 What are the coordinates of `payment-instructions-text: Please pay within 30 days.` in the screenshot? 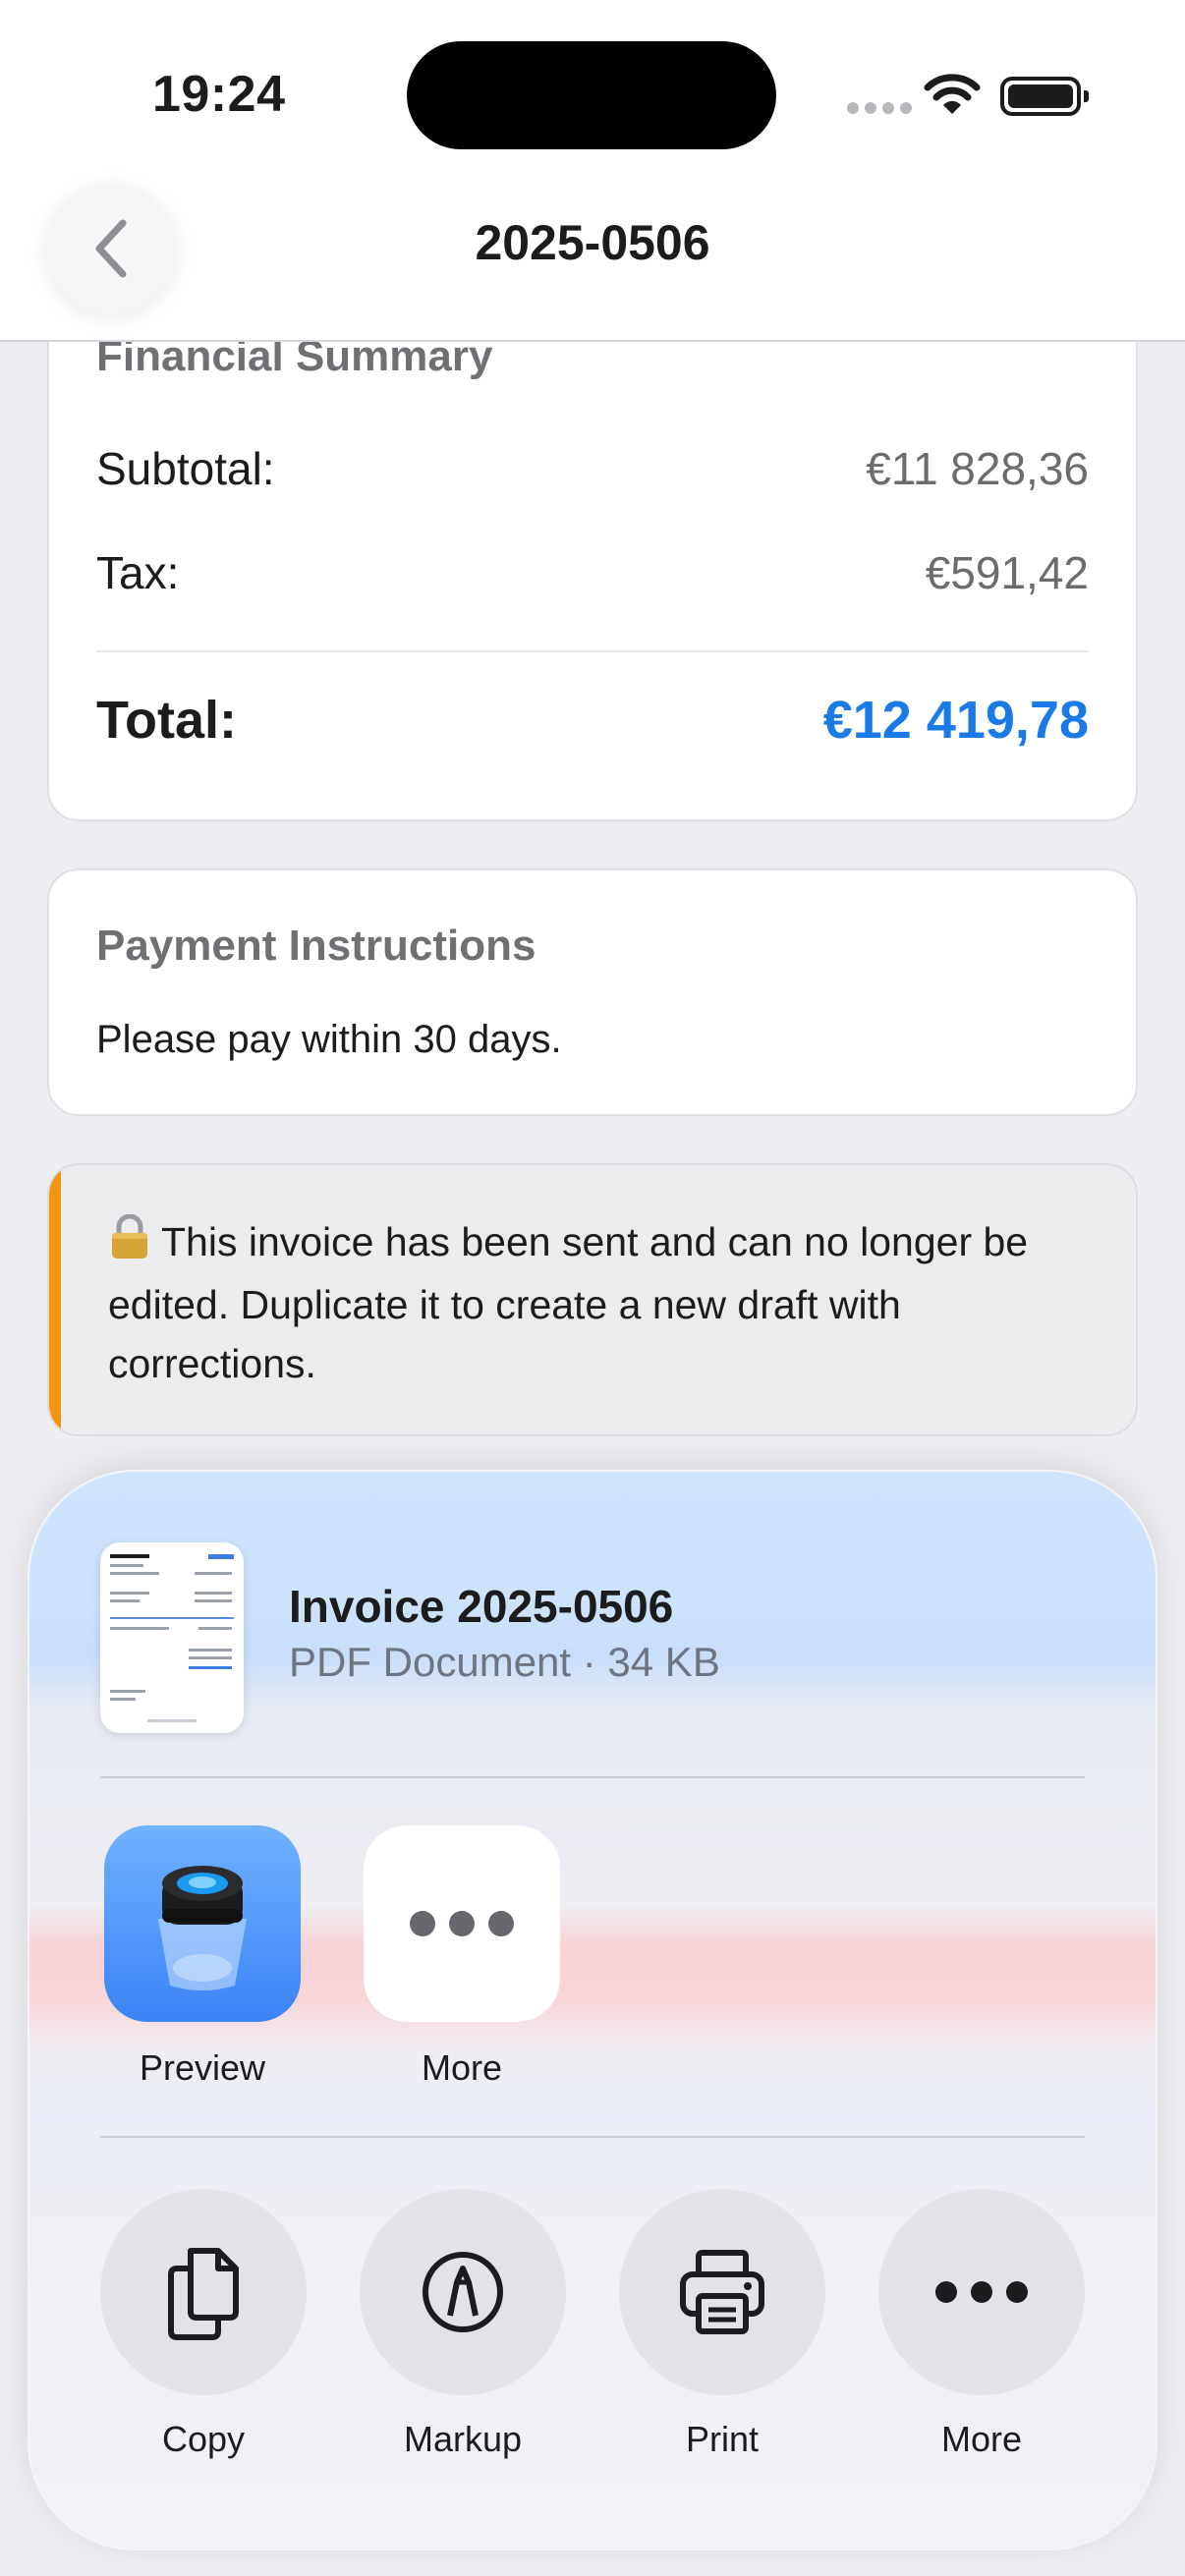 It's located at (329, 1039).